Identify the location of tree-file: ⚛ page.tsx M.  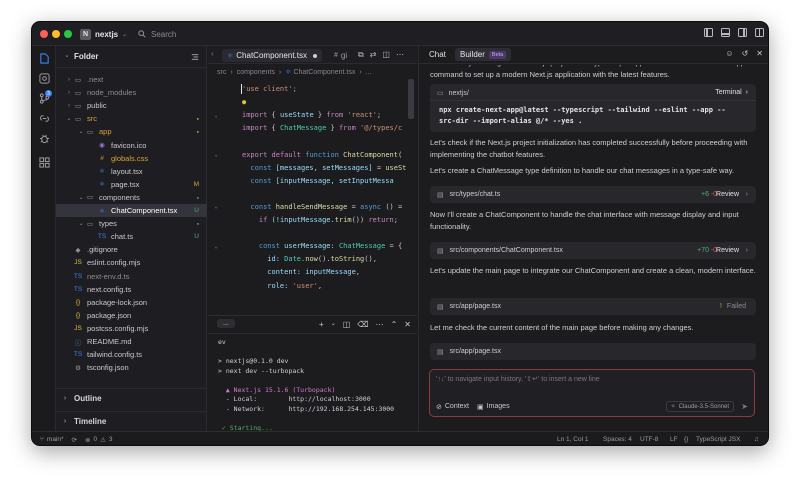
(131, 184).